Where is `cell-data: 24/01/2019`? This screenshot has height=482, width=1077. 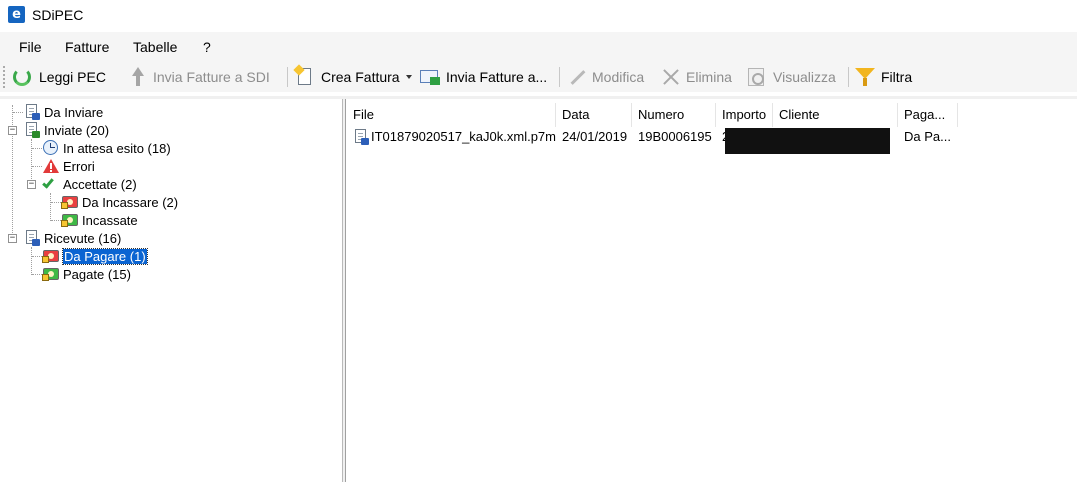
cell-data: 24/01/2019 is located at coordinates (595, 136).